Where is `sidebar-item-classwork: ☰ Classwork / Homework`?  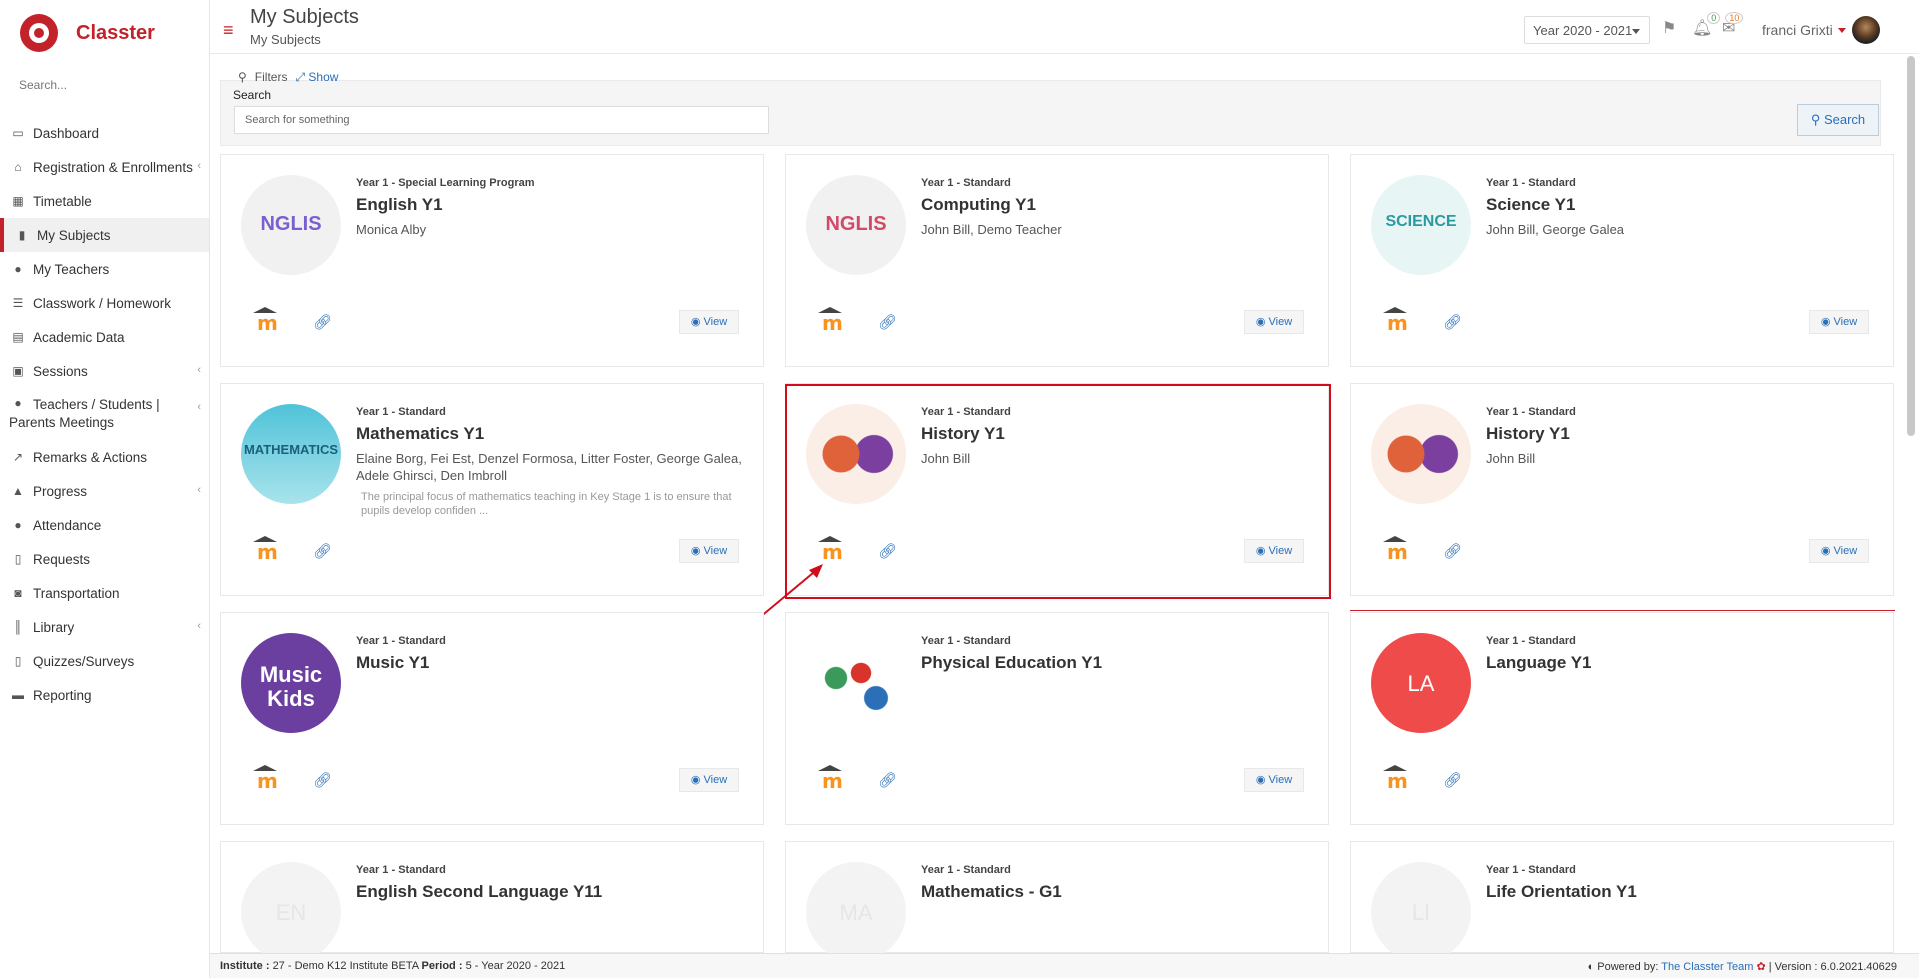
sidebar-item-classwork: ☰ Classwork / Homework is located at coordinates (104, 303).